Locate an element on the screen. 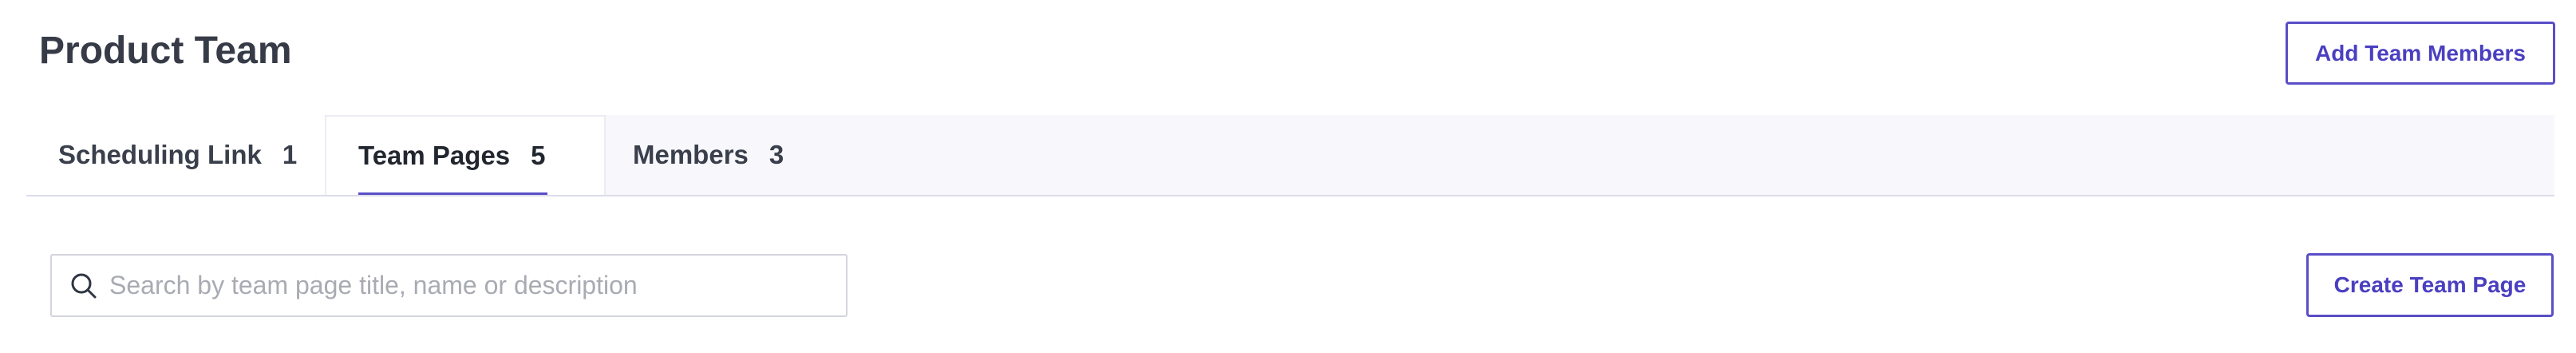 The width and height of the screenshot is (2576, 353). tab-members: Members 3 is located at coordinates (699, 155).